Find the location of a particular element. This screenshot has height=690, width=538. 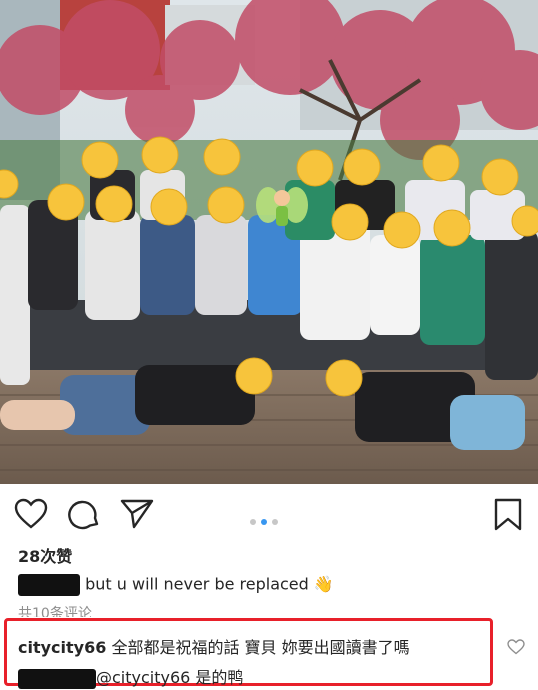

comment-item: @citycity66 是的鸭 is located at coordinates (130, 676).